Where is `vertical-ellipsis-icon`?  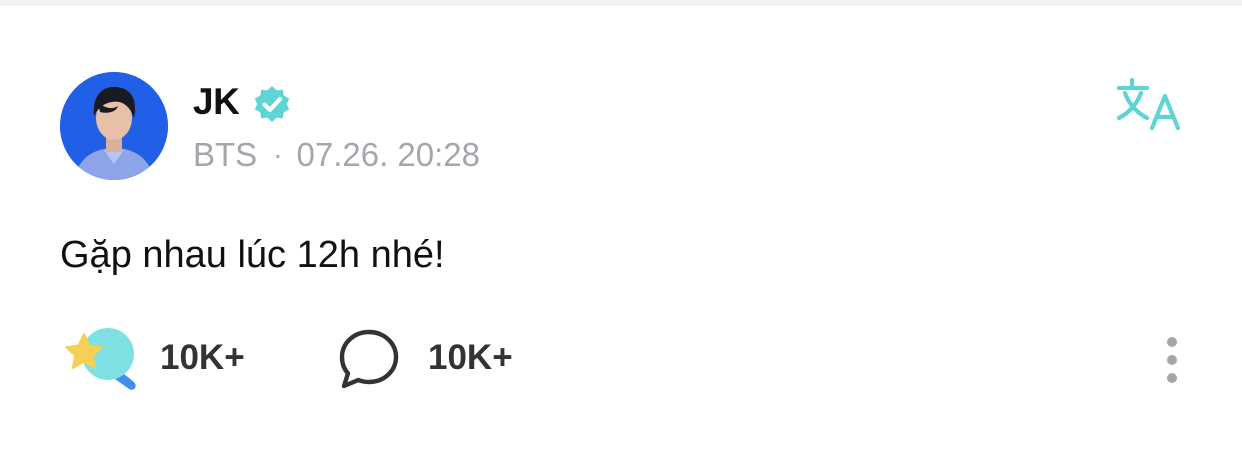 vertical-ellipsis-icon is located at coordinates (1172, 360).